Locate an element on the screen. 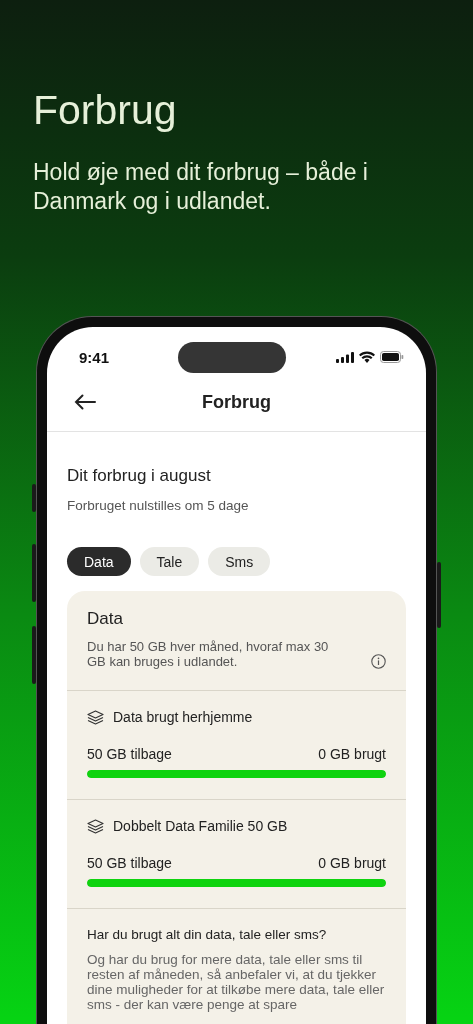  status-time: 9:41 is located at coordinates (94, 357).